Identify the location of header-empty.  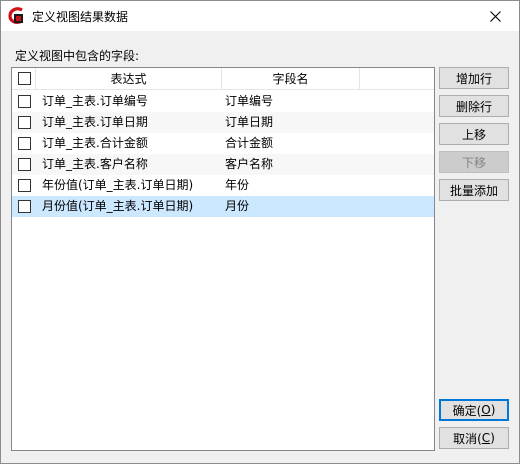
(397, 79).